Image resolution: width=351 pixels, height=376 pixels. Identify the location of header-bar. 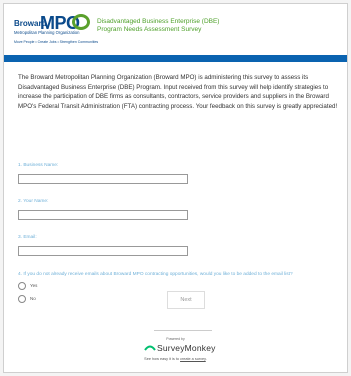
(175, 58).